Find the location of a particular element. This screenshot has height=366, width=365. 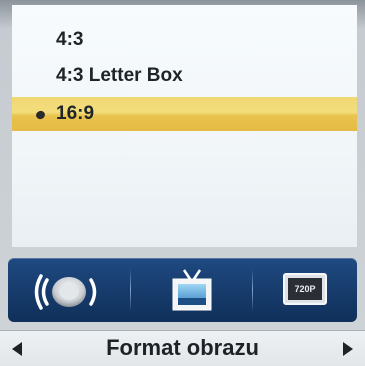

tv-picture-icon is located at coordinates (192, 290).